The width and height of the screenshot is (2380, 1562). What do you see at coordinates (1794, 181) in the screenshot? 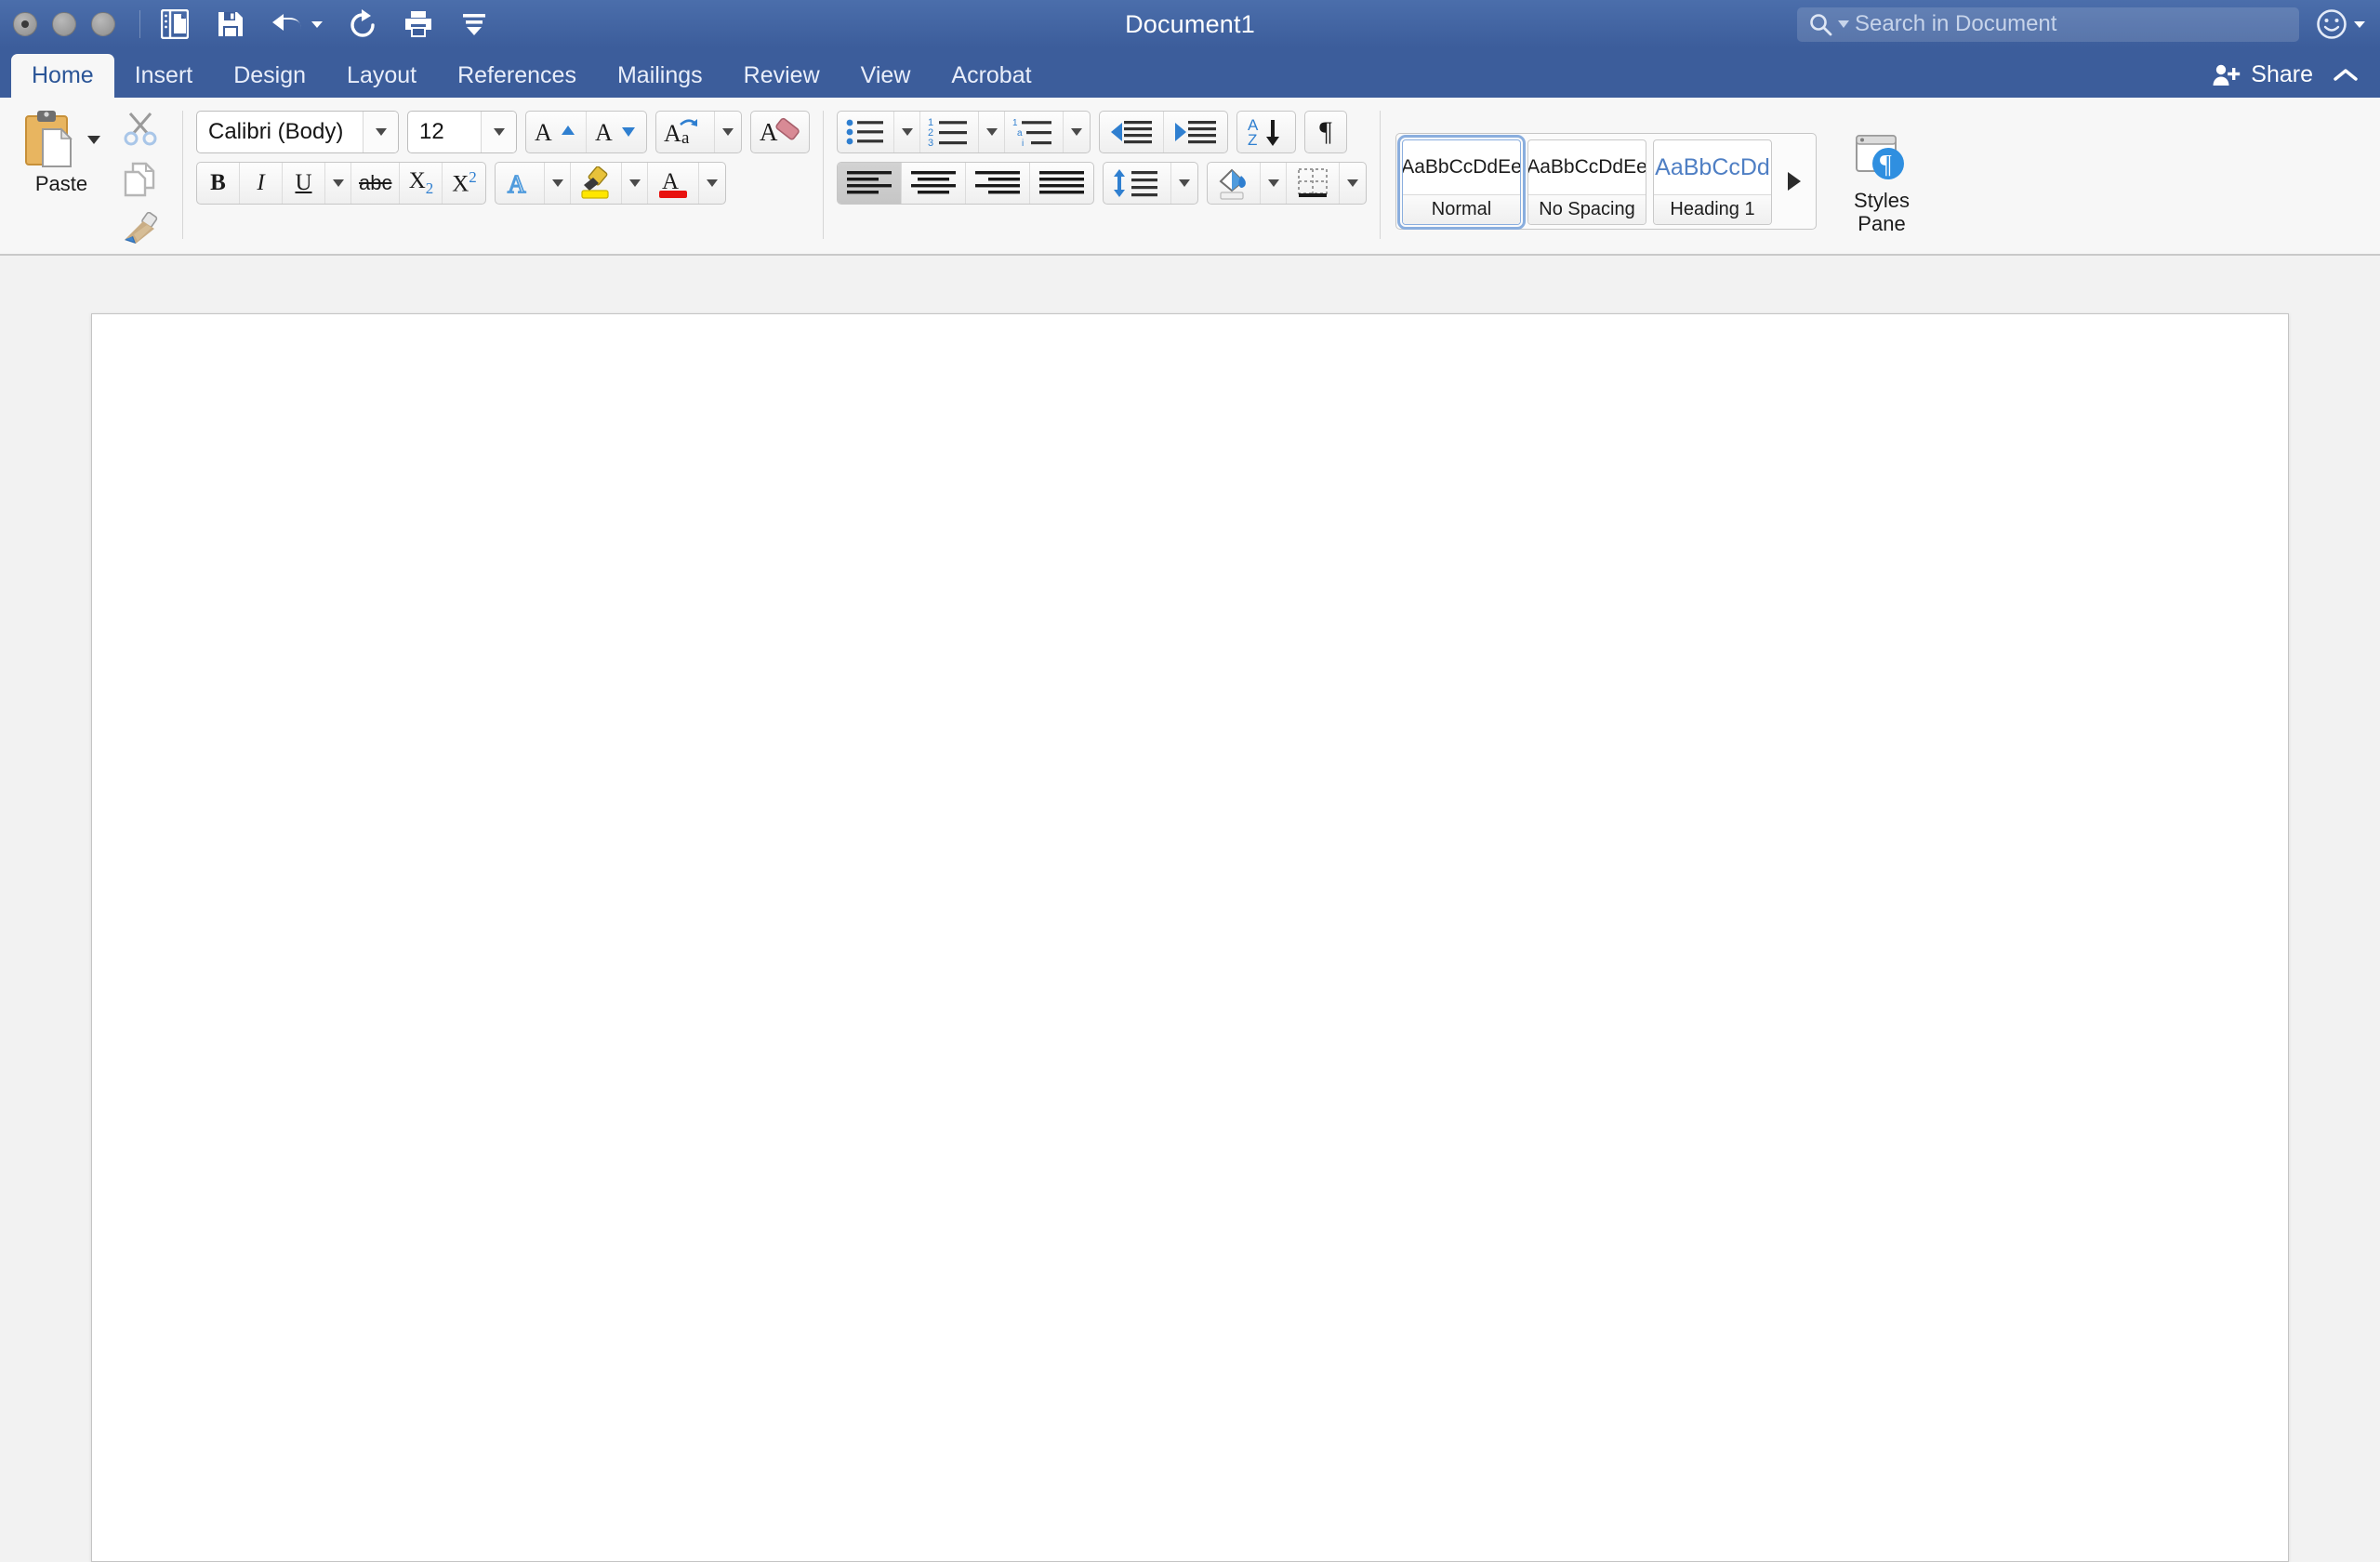
I see `styles-scroll-right-button` at bounding box center [1794, 181].